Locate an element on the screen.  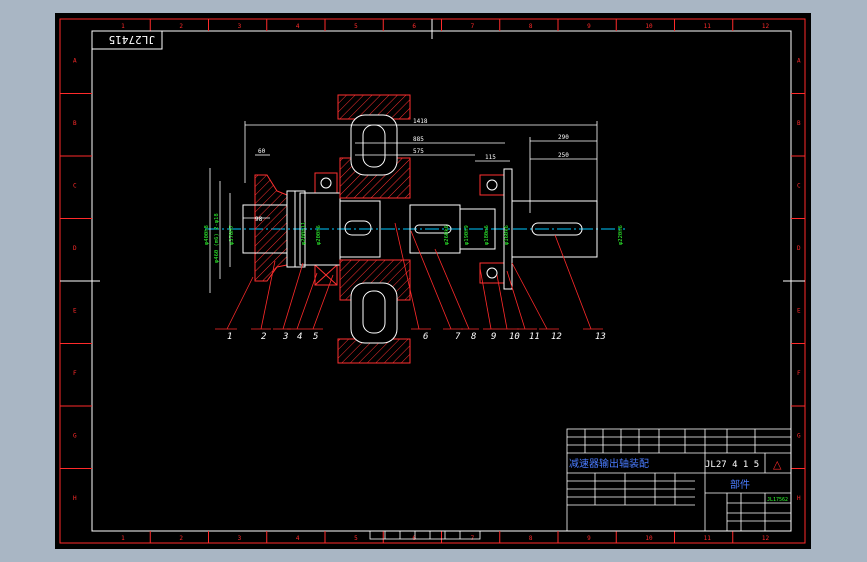
revision-mark: △ is located at coordinates (777, 464).